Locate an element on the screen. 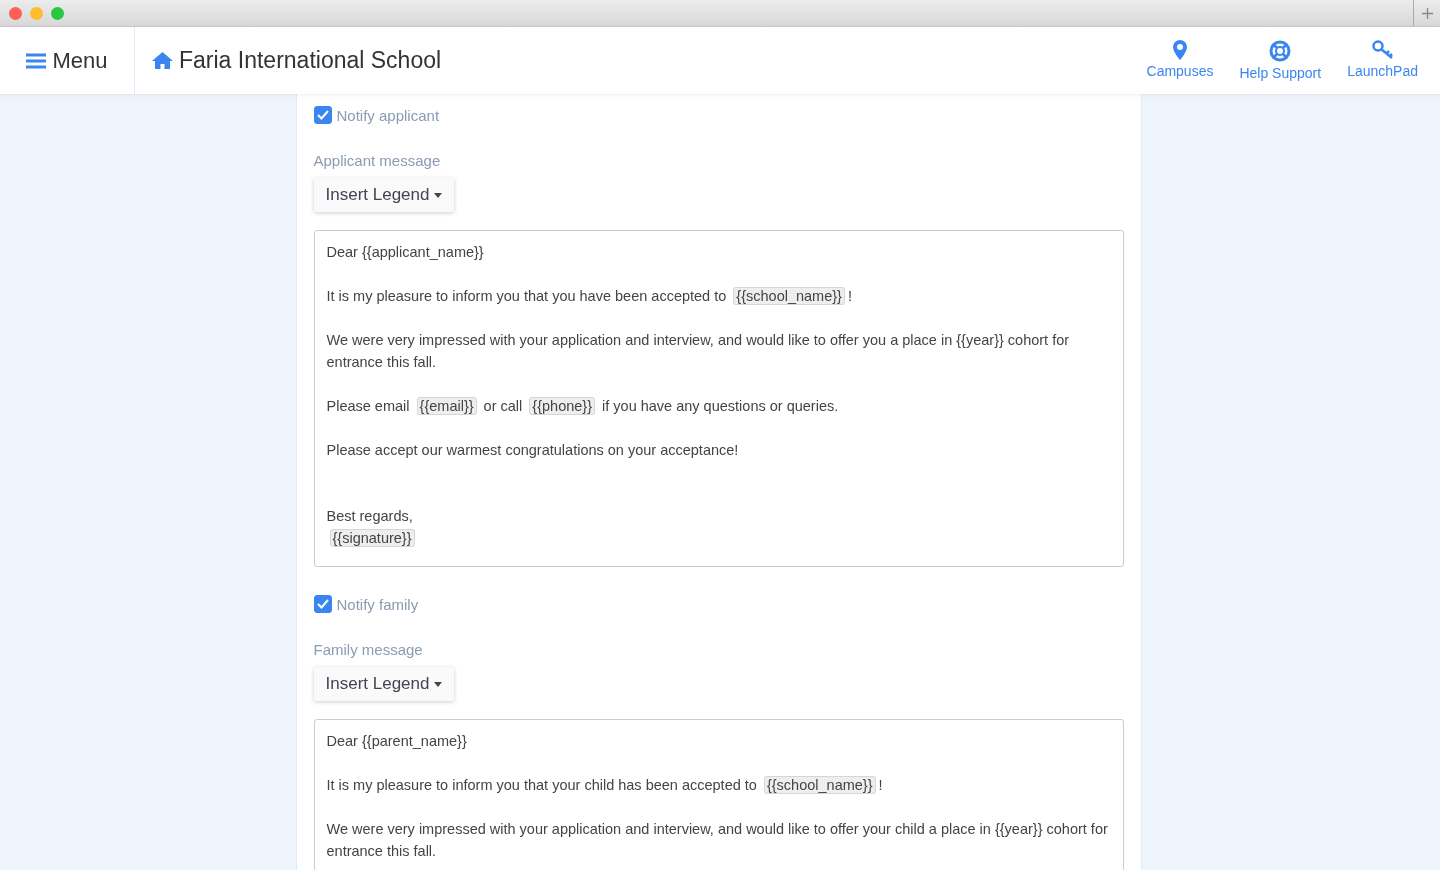  message-editor is located at coordinates (718, 794).